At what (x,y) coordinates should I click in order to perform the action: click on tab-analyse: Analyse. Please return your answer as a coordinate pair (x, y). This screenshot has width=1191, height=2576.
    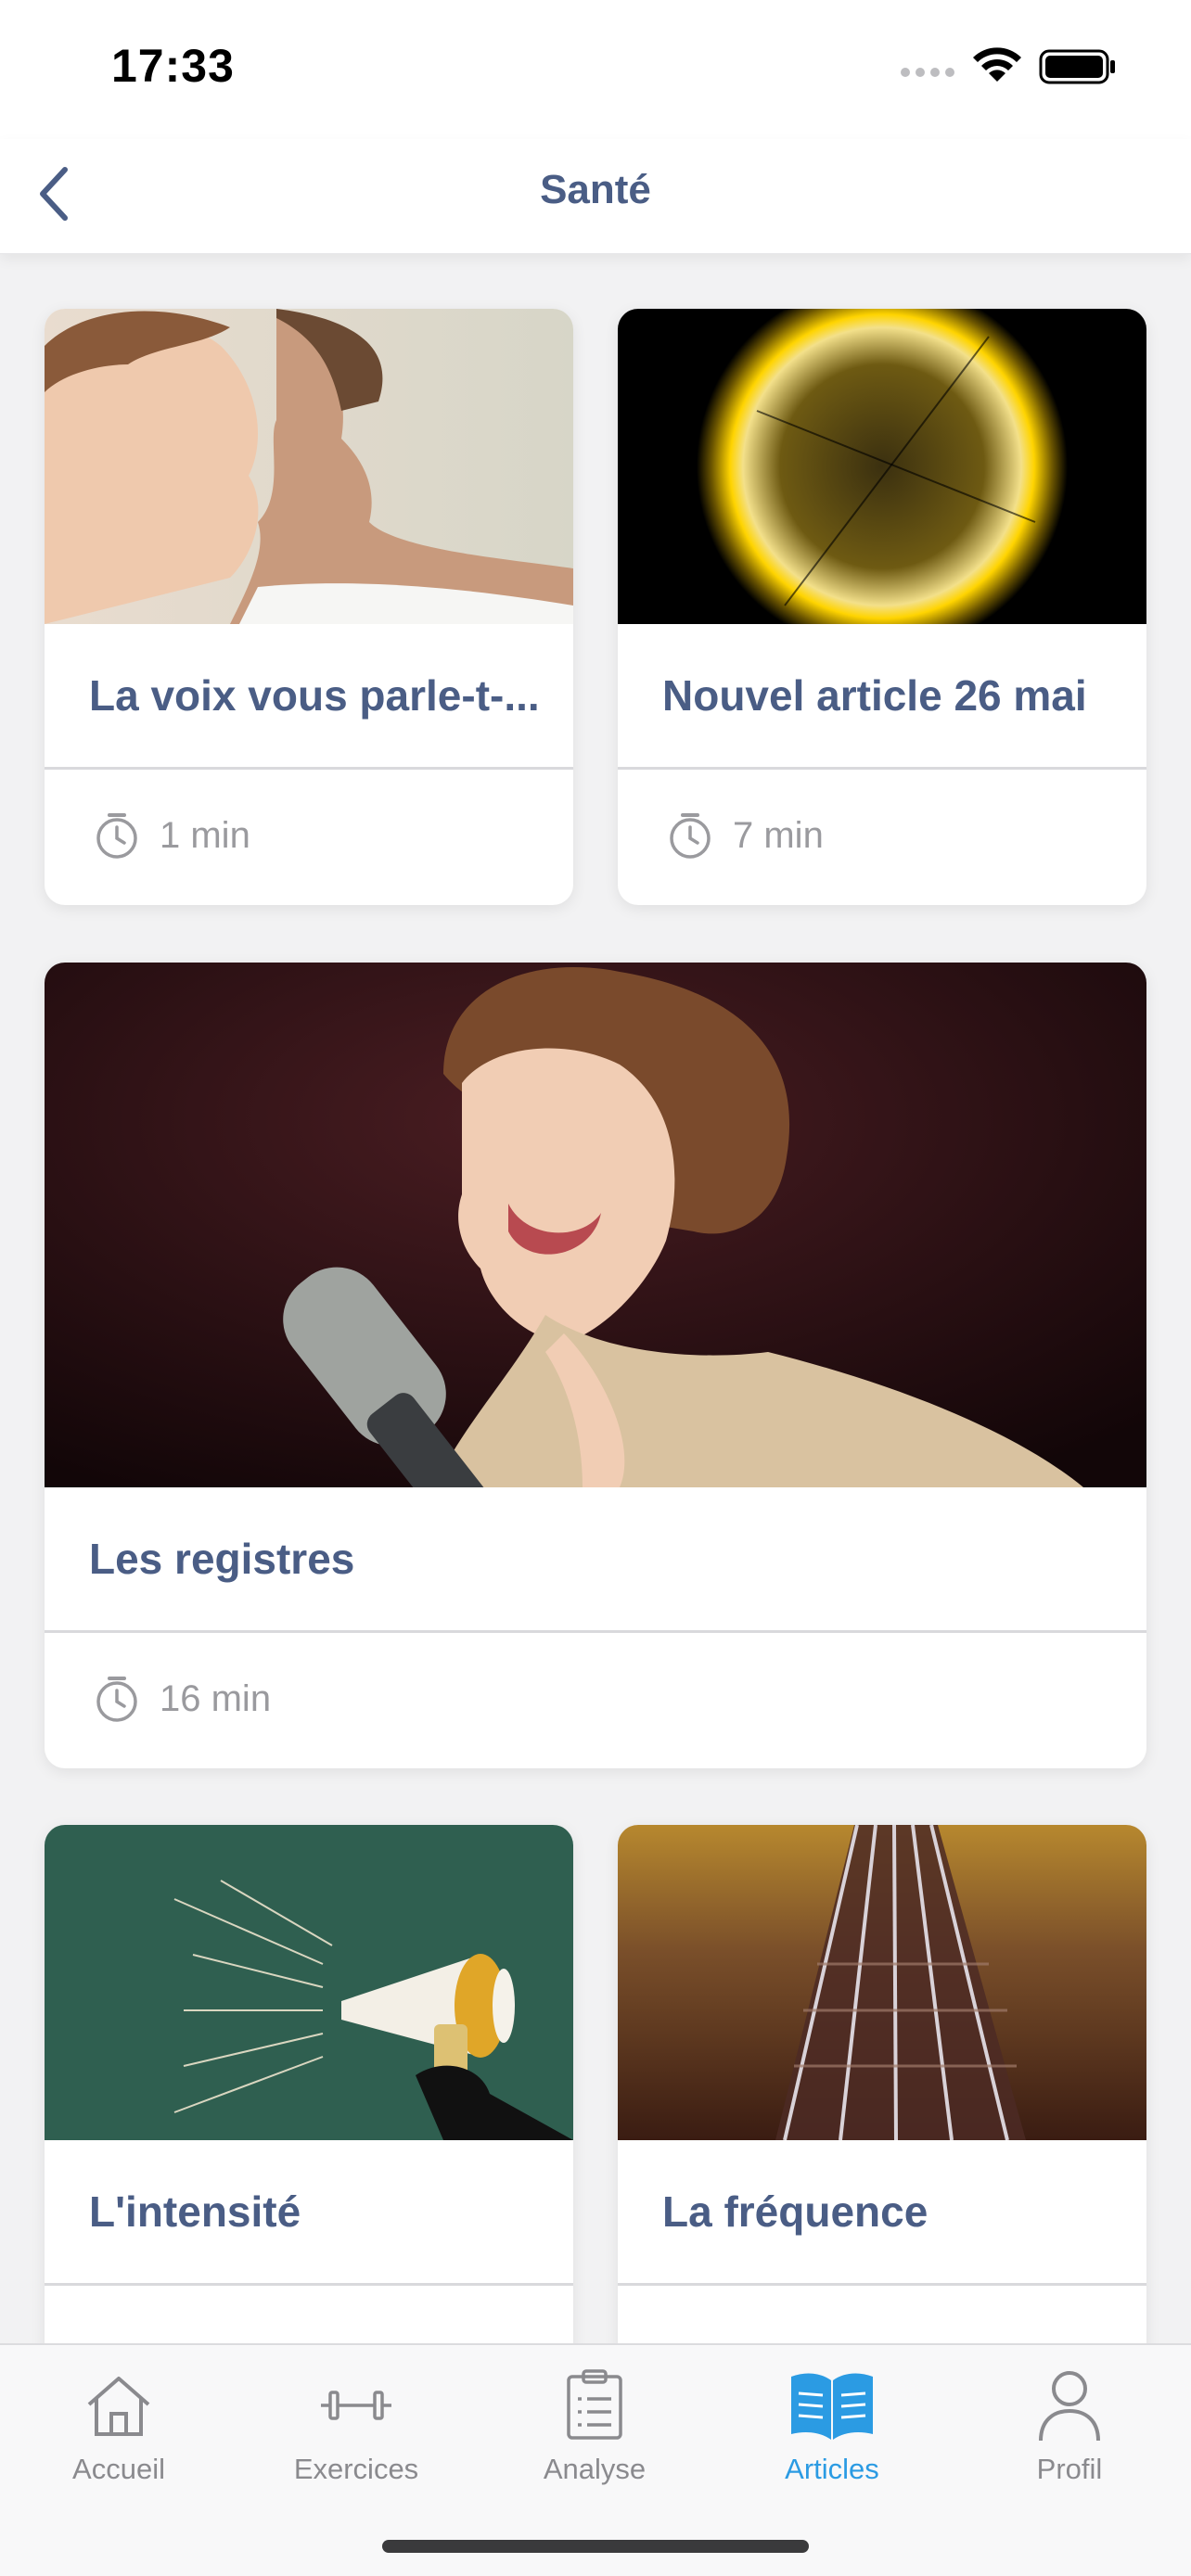
    Looking at the image, I should click on (594, 2425).